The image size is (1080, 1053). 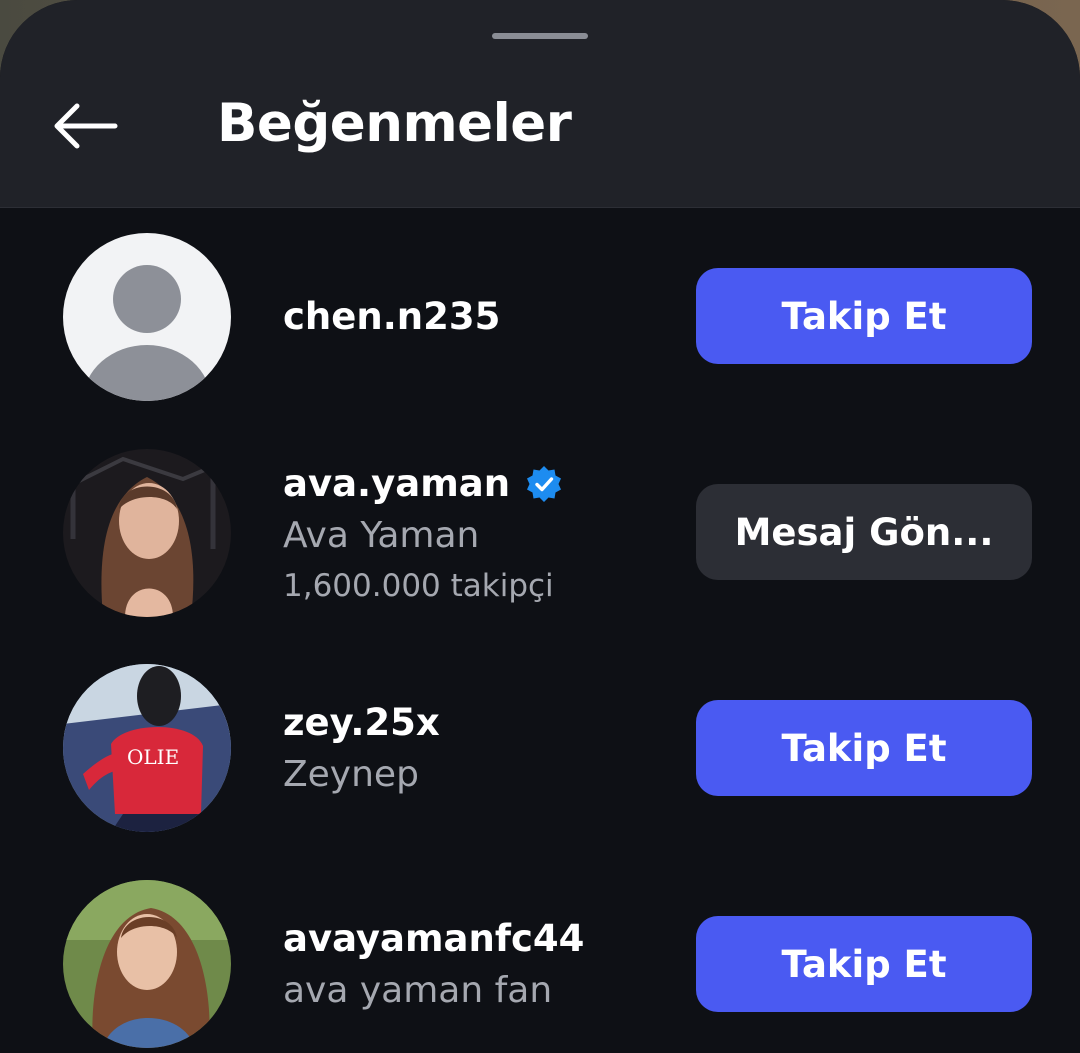 I want to click on username: avayamanfc44, so click(x=433, y=939).